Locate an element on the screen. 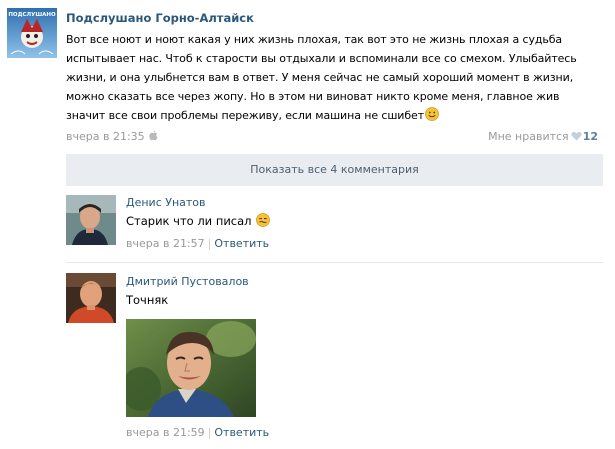  comment-text-body: Старик что ли писал is located at coordinates (189, 221).